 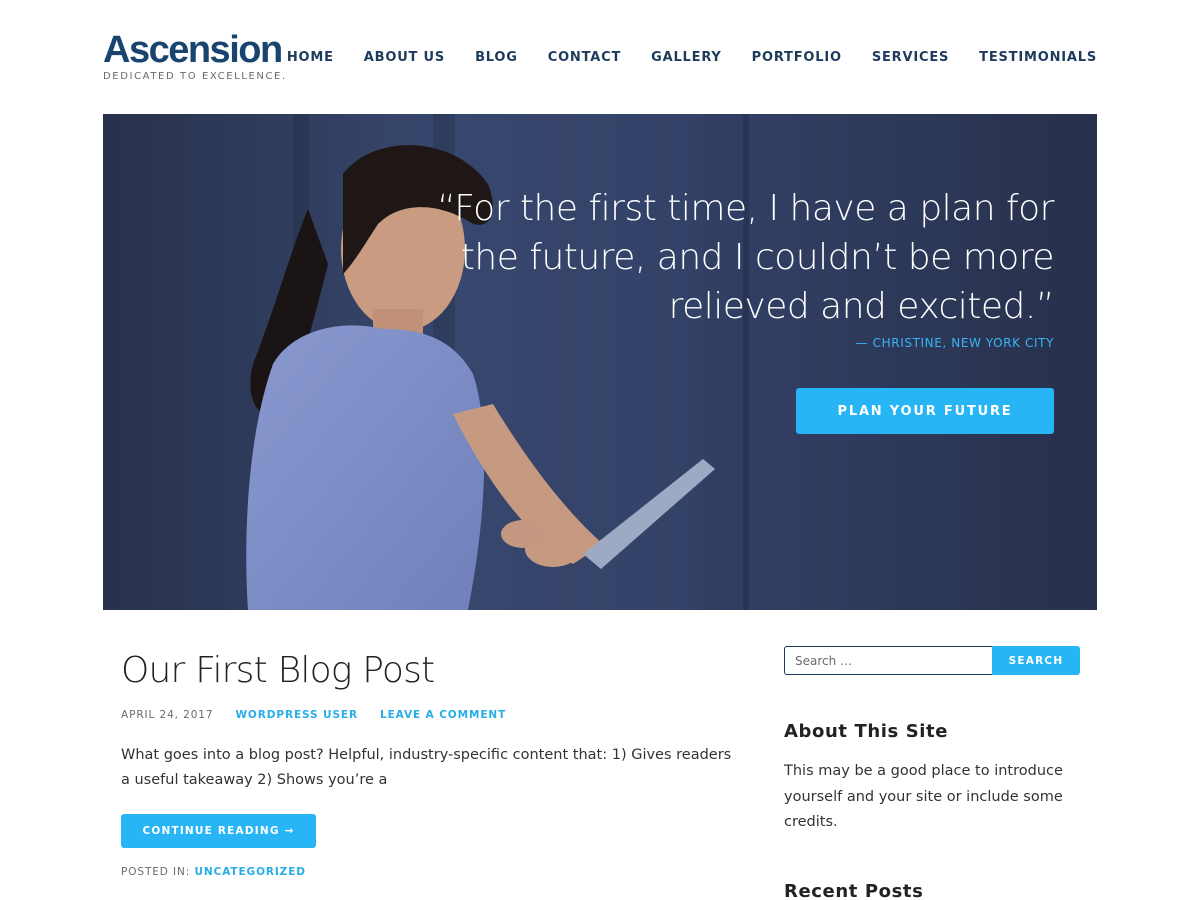 I want to click on continue-reading-button: CONTINUE READING →, so click(x=218, y=831).